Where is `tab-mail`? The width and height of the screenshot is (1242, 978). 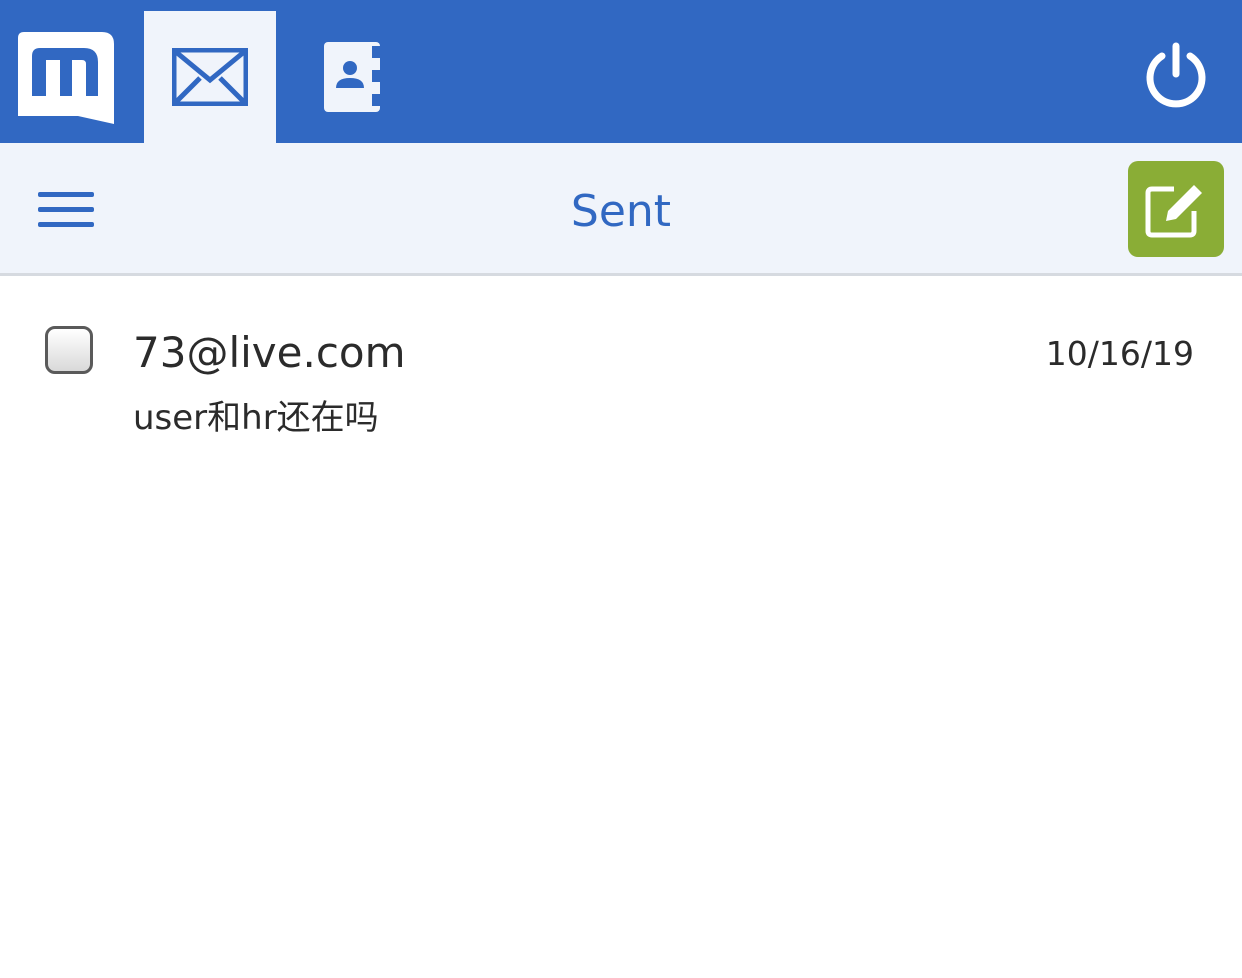 tab-mail is located at coordinates (210, 77).